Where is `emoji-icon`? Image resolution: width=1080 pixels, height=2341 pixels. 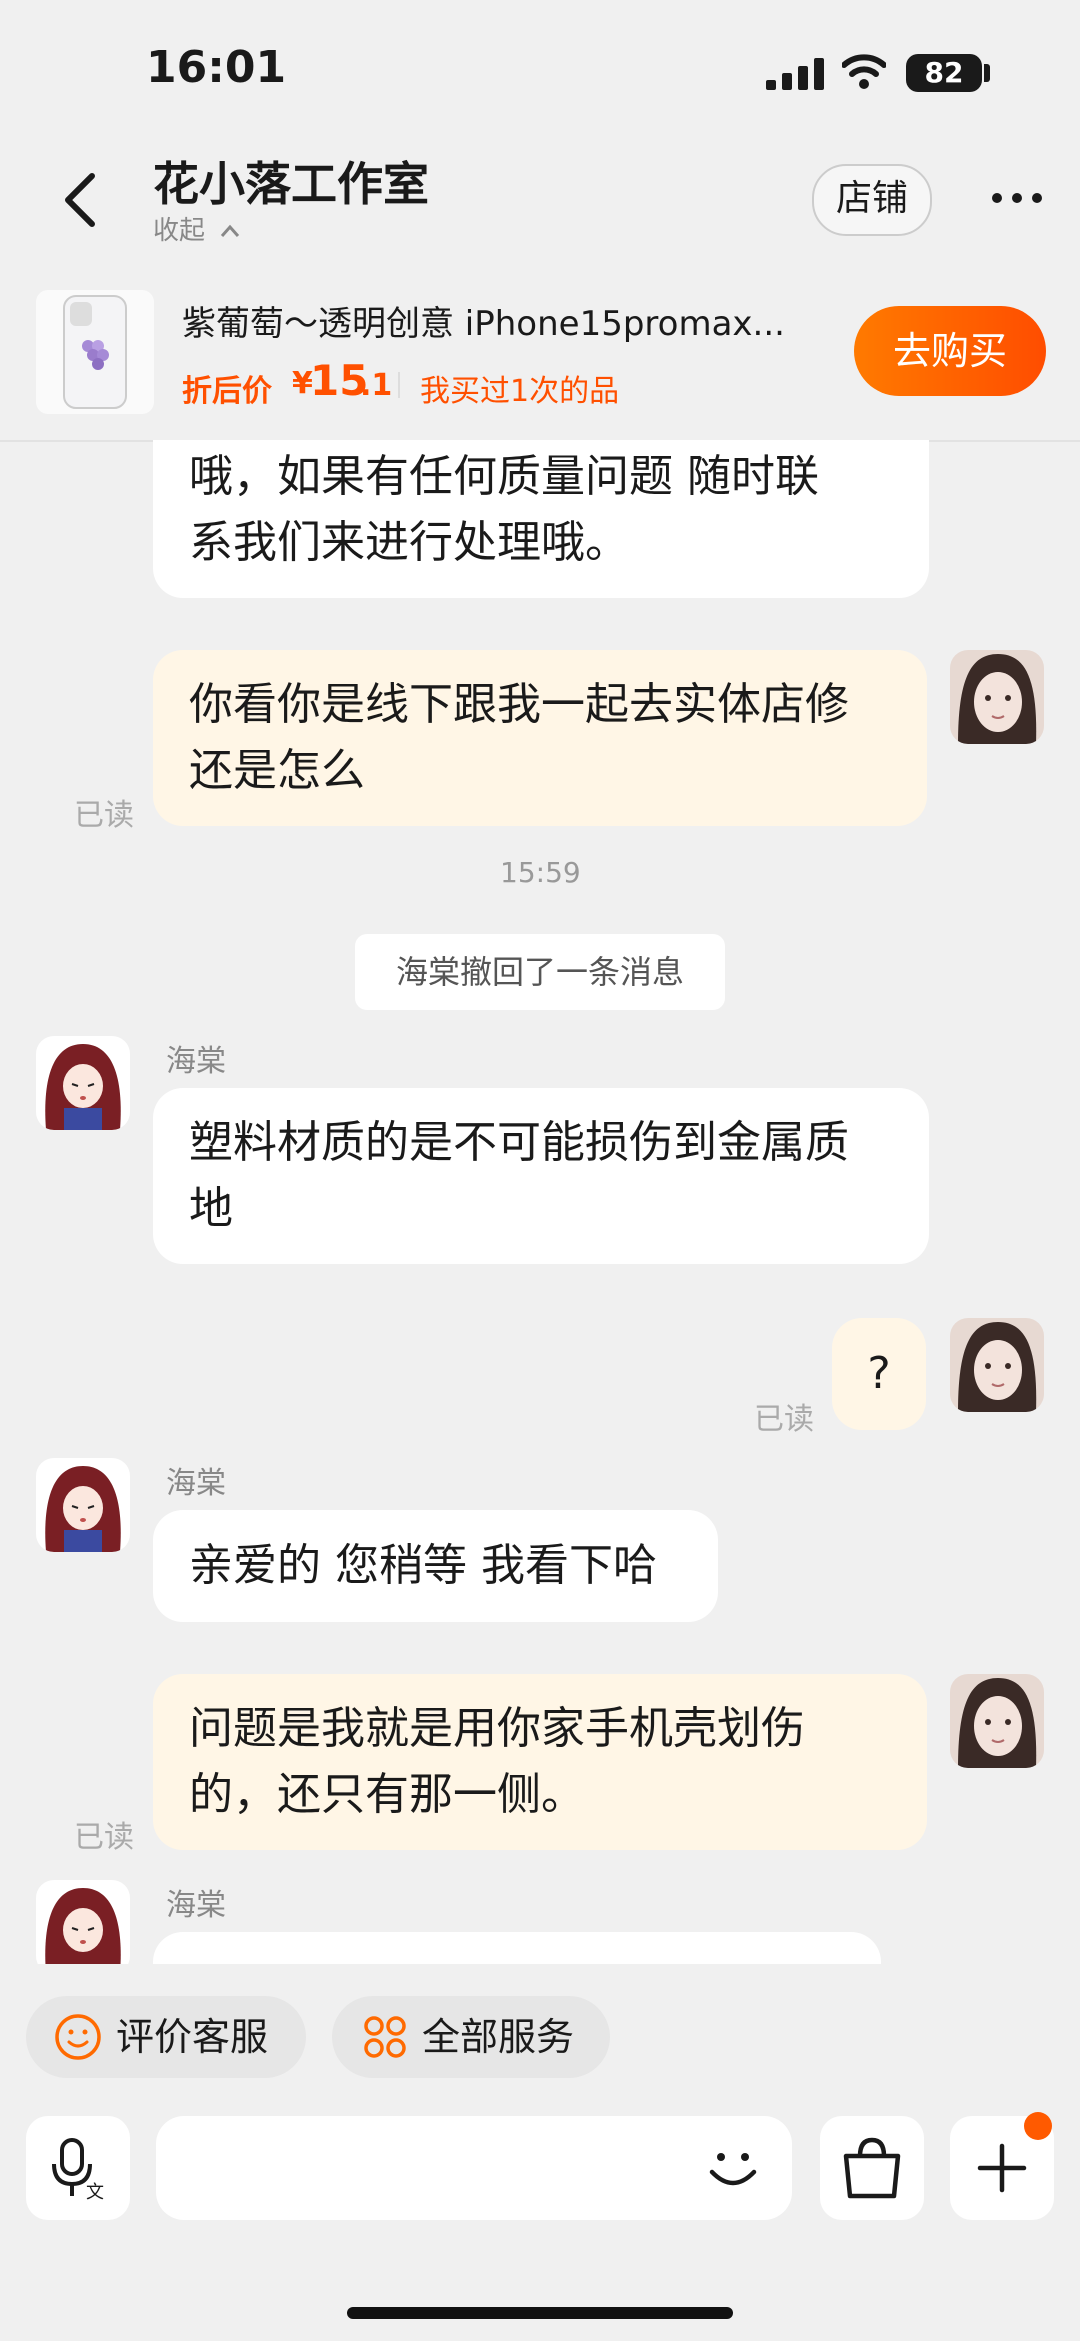 emoji-icon is located at coordinates (733, 2167).